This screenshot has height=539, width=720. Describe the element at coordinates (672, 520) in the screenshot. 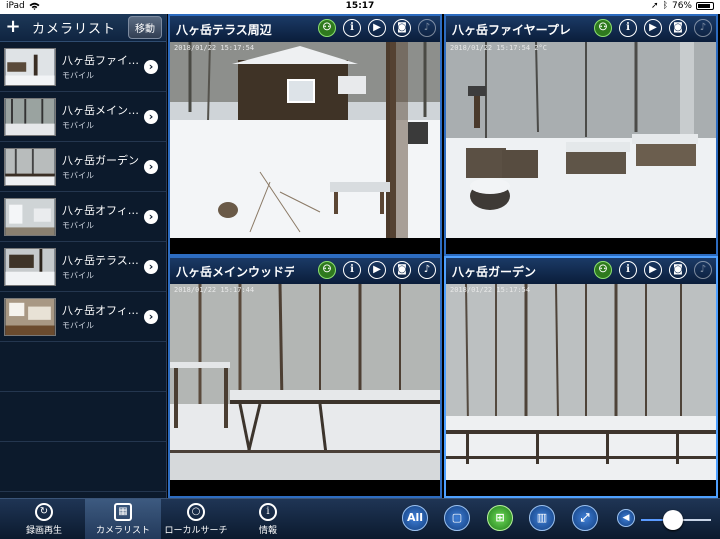

I see `volume-slider-knob` at that location.